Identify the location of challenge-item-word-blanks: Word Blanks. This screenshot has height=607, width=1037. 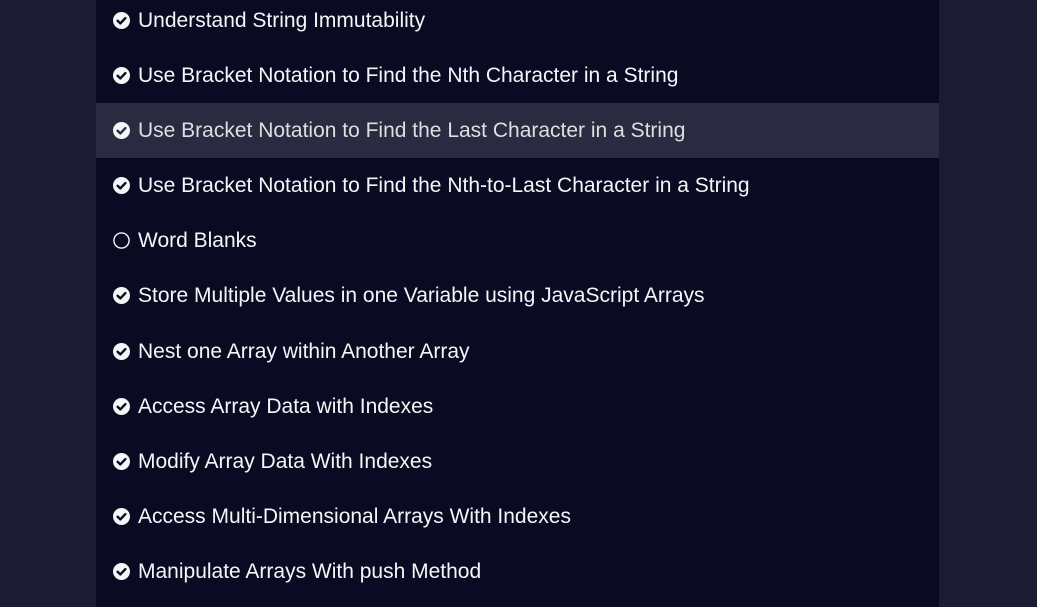
(517, 240).